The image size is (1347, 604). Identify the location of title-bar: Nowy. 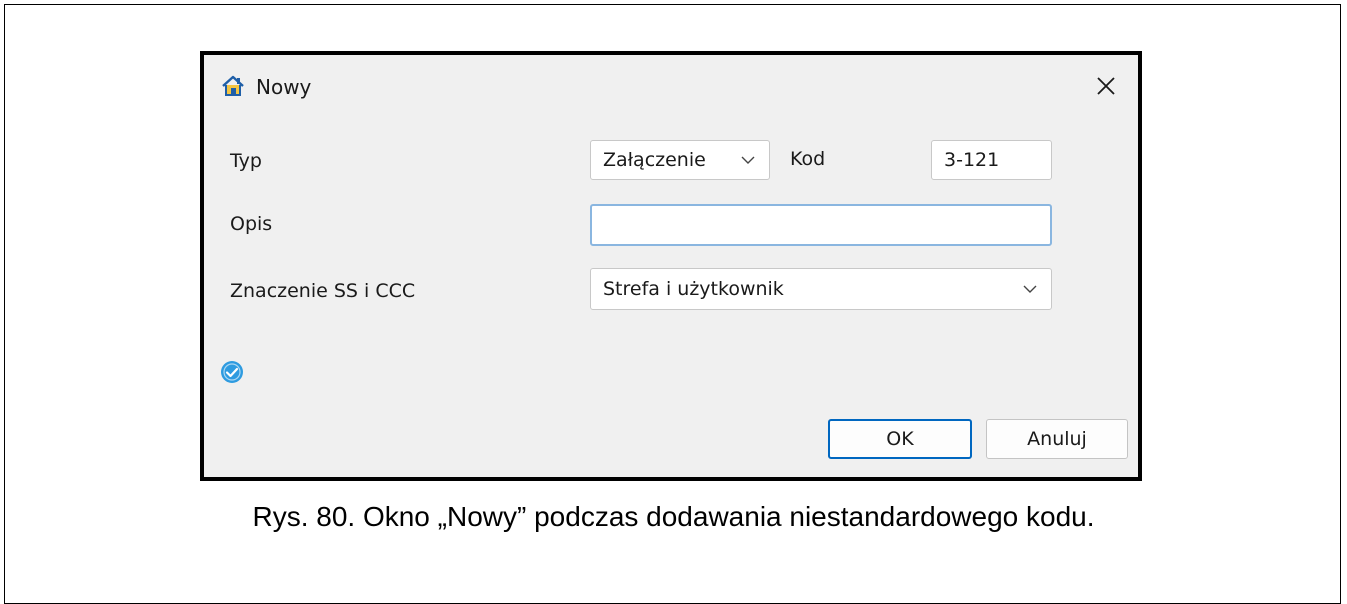
(671, 87).